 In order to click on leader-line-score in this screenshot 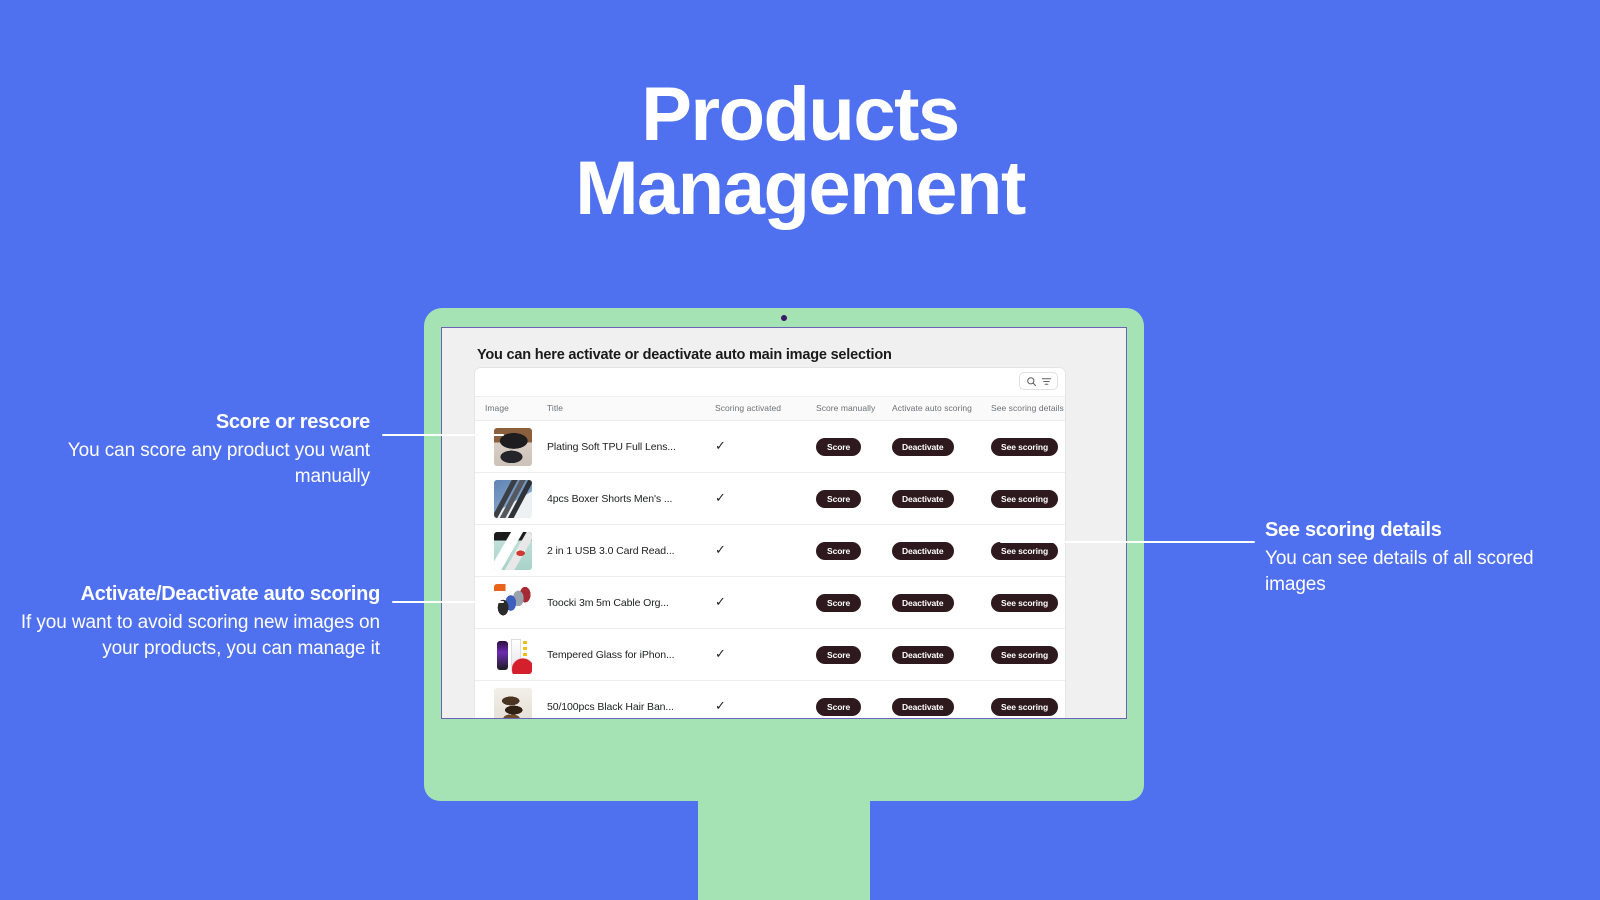, I will do `click(443, 435)`.